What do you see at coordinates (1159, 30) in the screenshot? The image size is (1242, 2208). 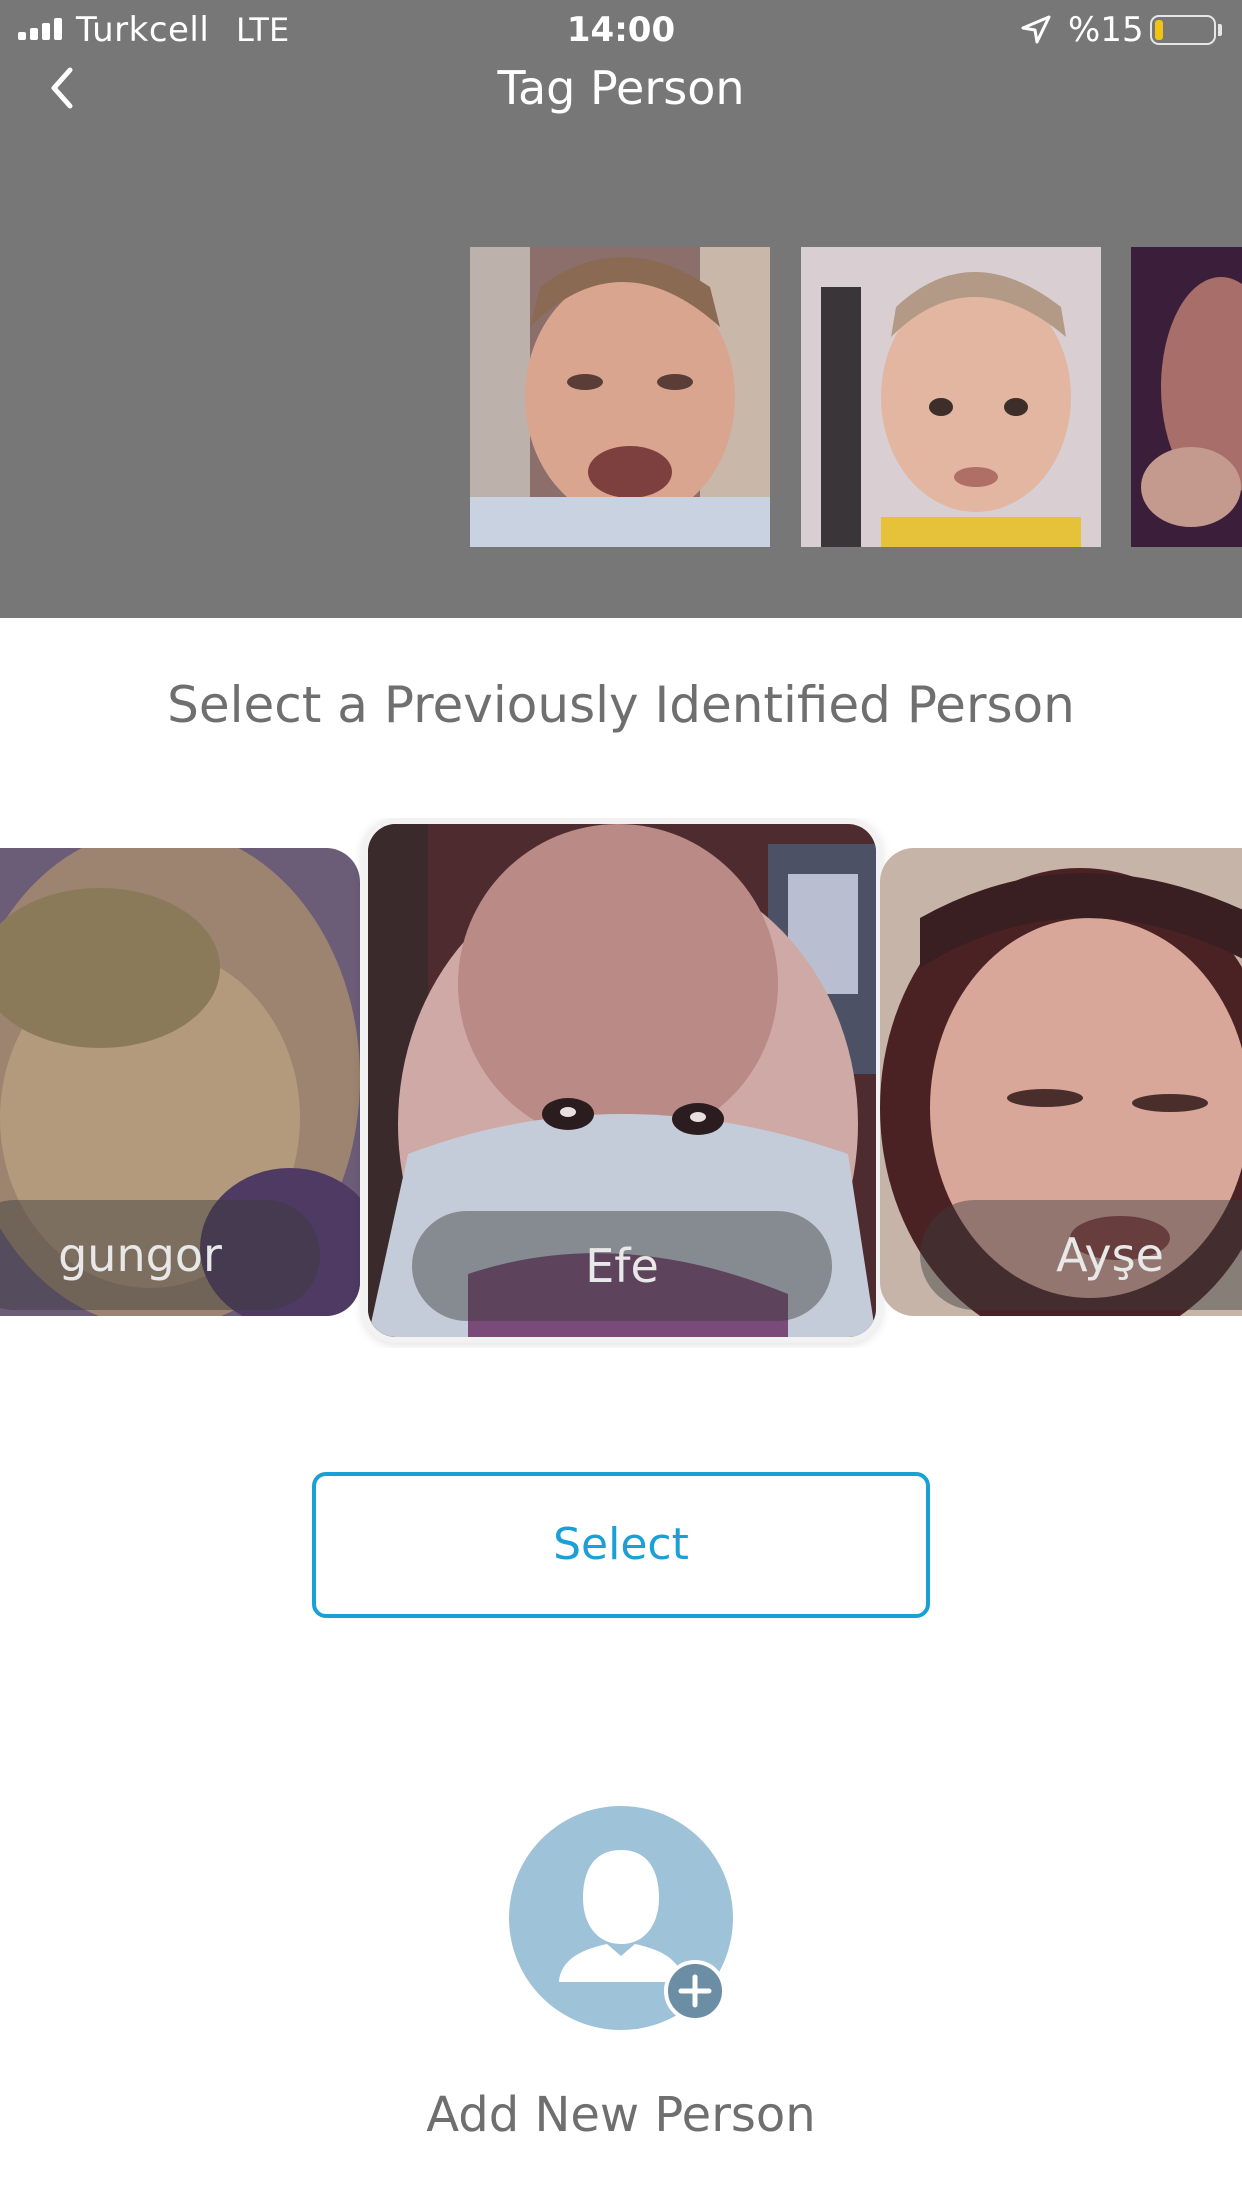 I see `battery-level-fill` at bounding box center [1159, 30].